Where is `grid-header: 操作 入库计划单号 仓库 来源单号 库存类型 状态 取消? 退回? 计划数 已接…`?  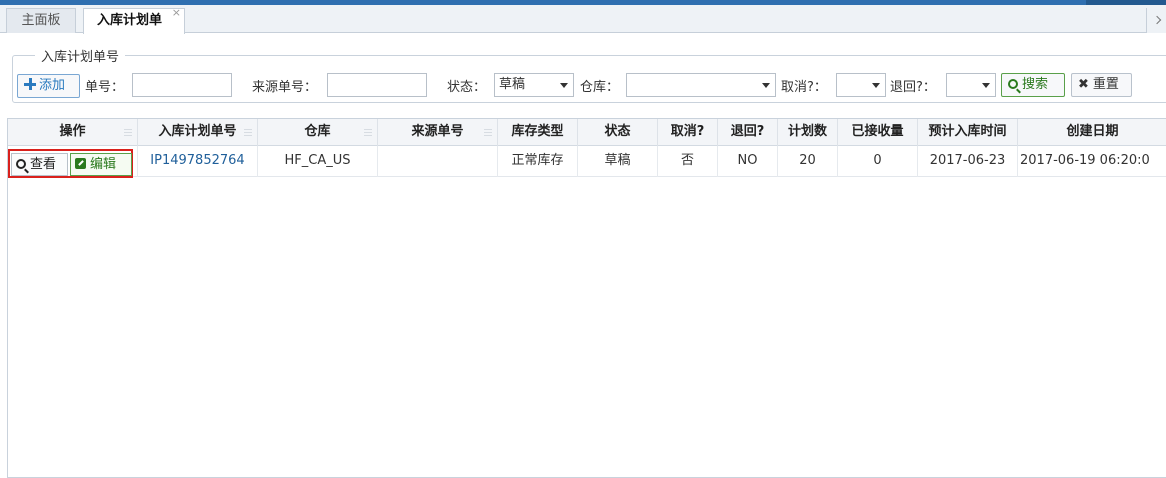 grid-header: 操作 入库计划单号 仓库 来源单号 库存类型 状态 取消? 退回? 计划数 已接… is located at coordinates (587, 132).